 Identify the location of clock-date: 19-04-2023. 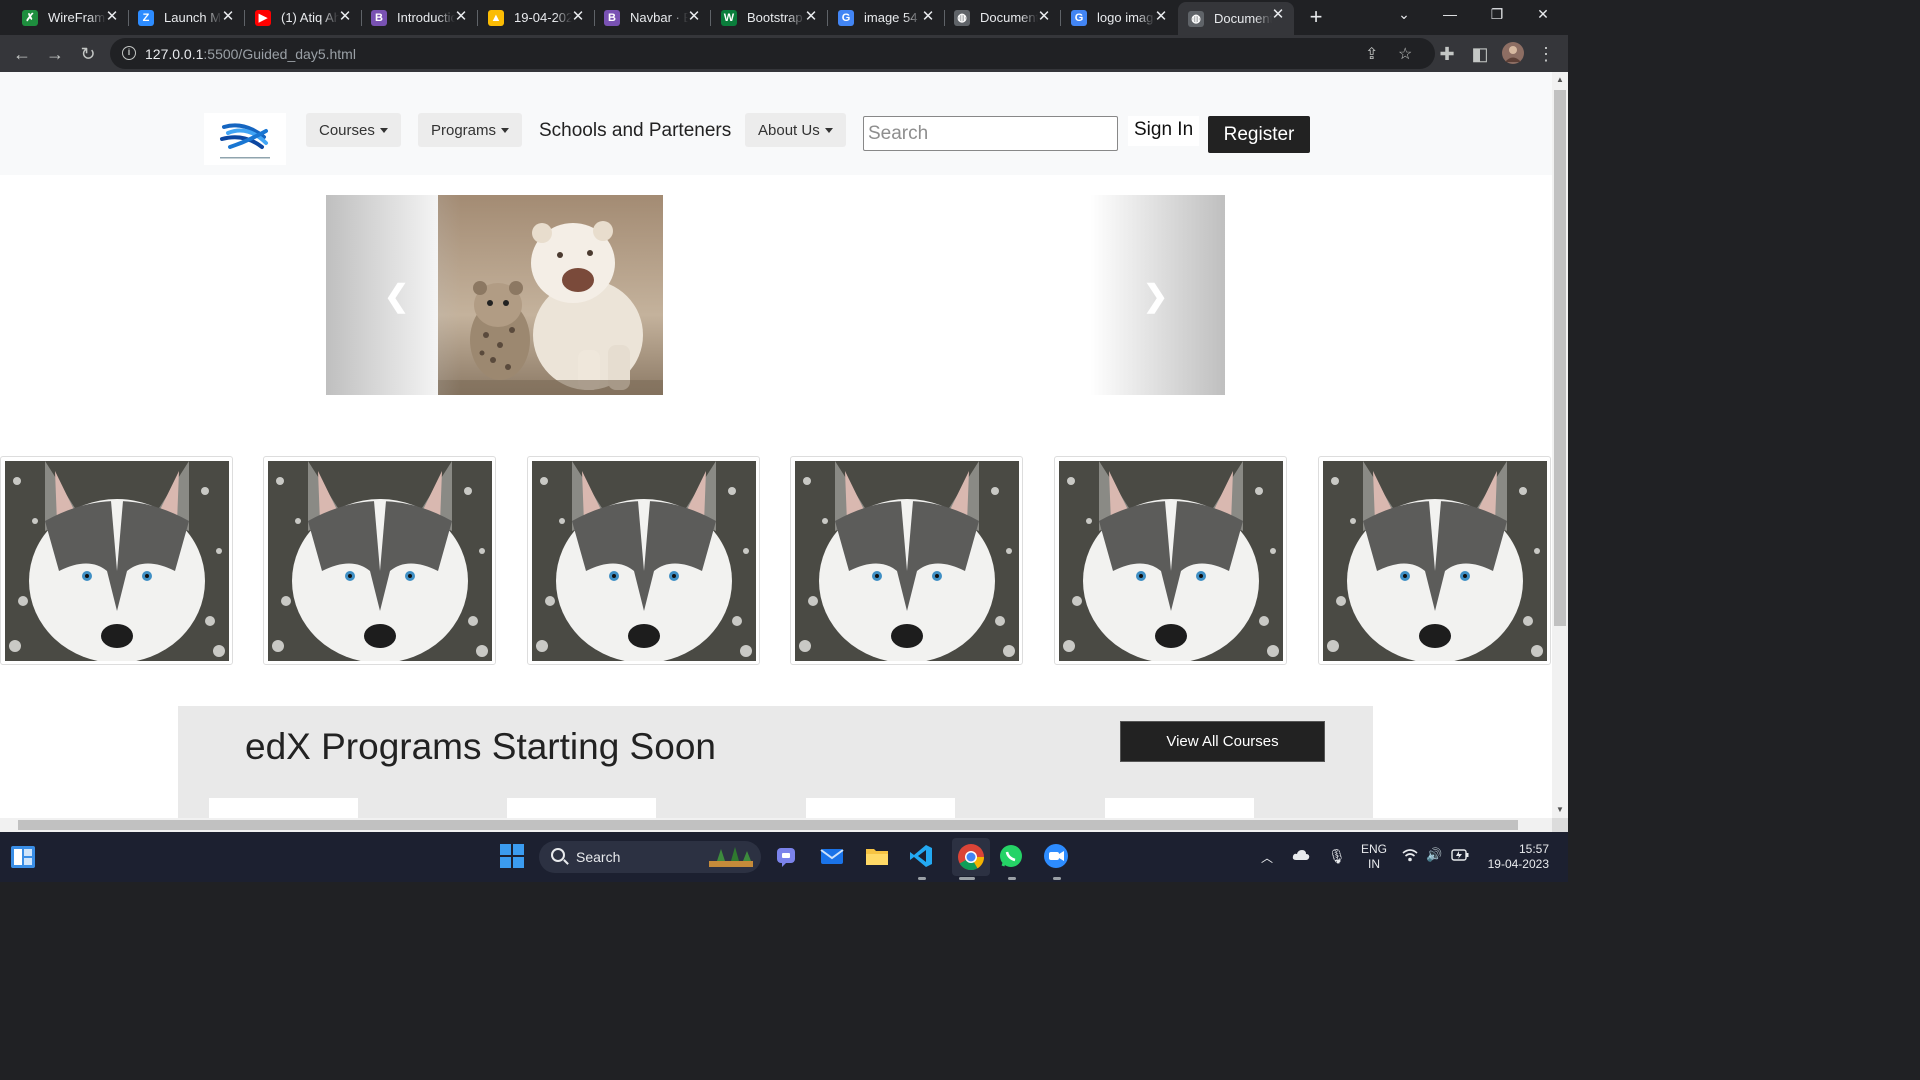
(1518, 864).